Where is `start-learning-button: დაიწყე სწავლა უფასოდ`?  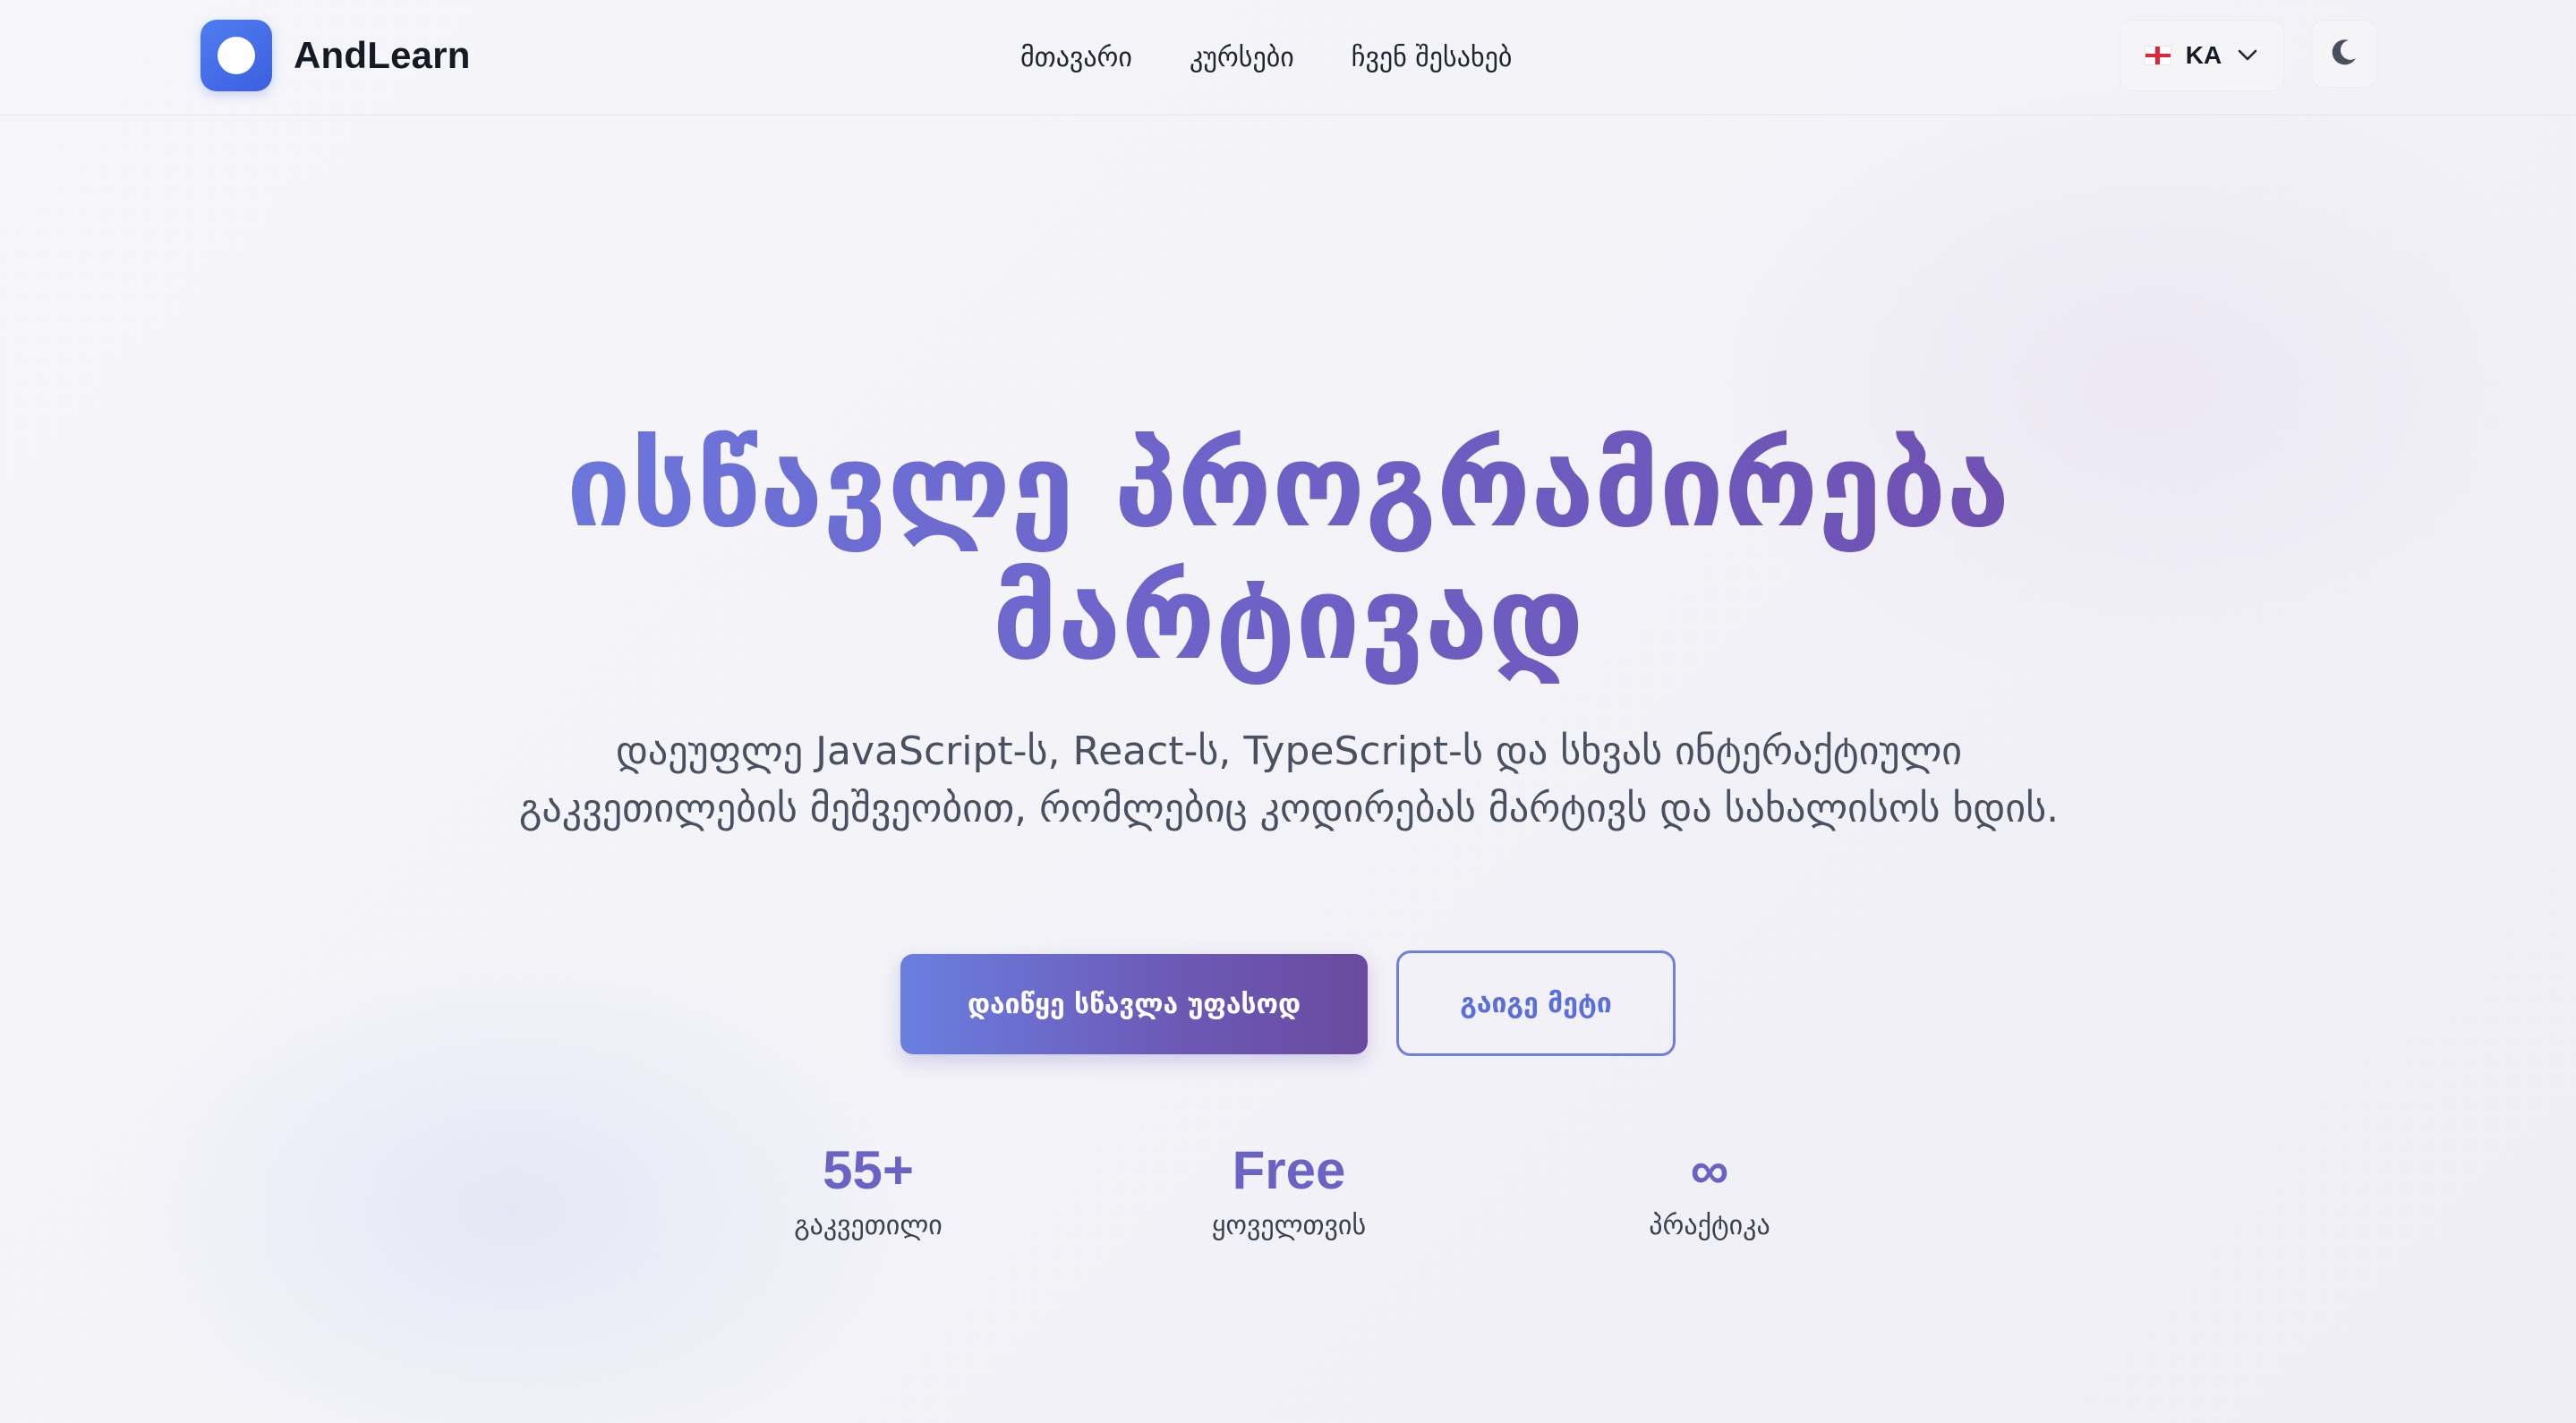 start-learning-button: დაიწყე სწავლა უფასოდ is located at coordinates (1134, 1004).